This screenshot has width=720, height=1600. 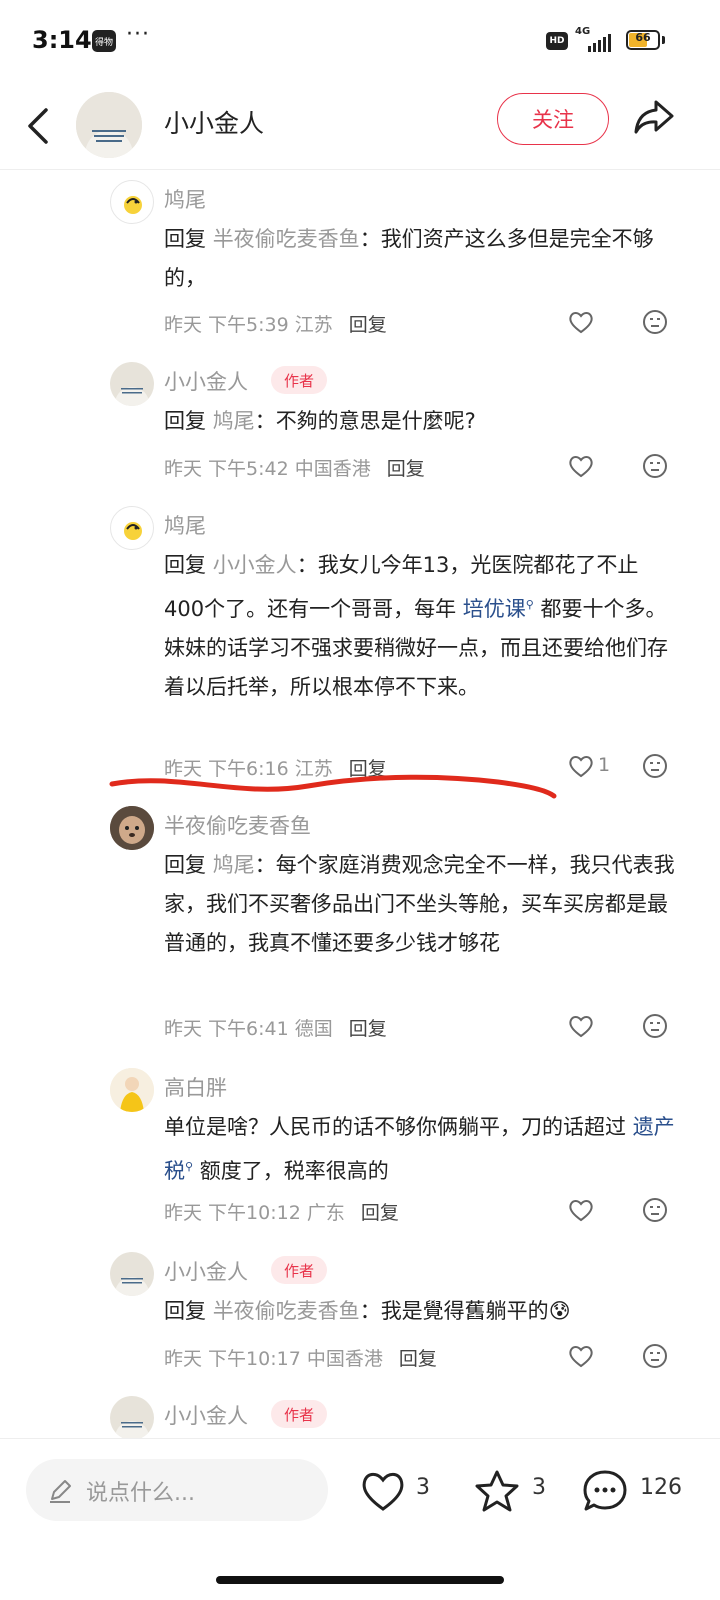 I want to click on battery-level: 66, so click(x=643, y=37).